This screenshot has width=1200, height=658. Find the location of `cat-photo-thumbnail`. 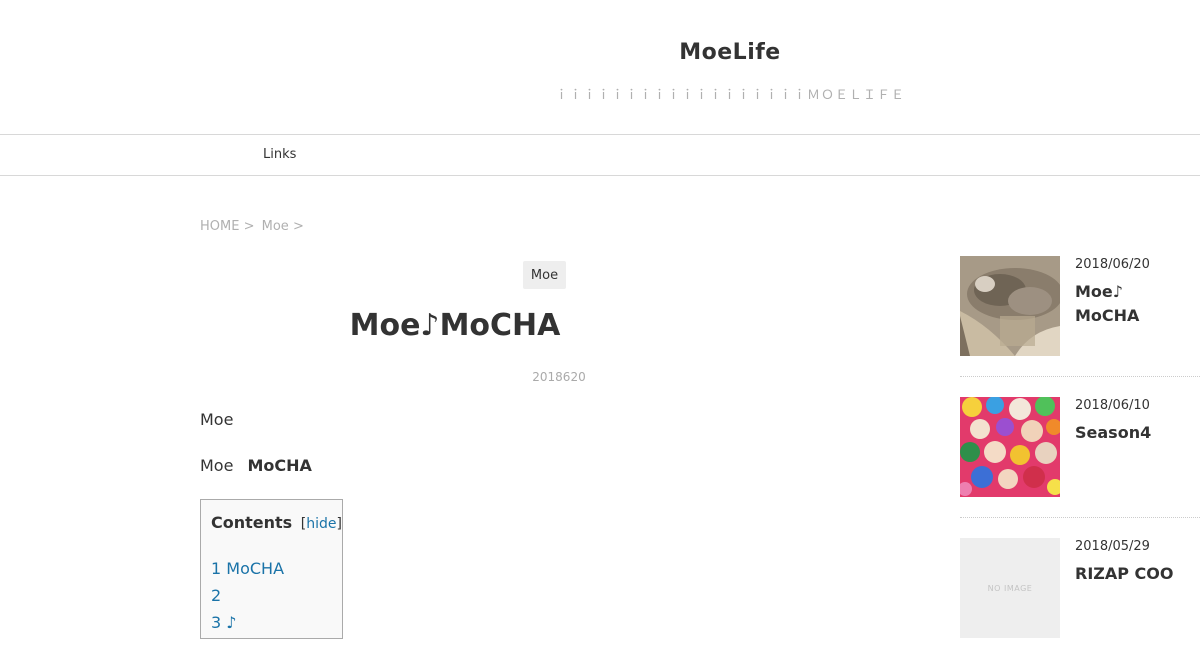

cat-photo-thumbnail is located at coordinates (1010, 306).